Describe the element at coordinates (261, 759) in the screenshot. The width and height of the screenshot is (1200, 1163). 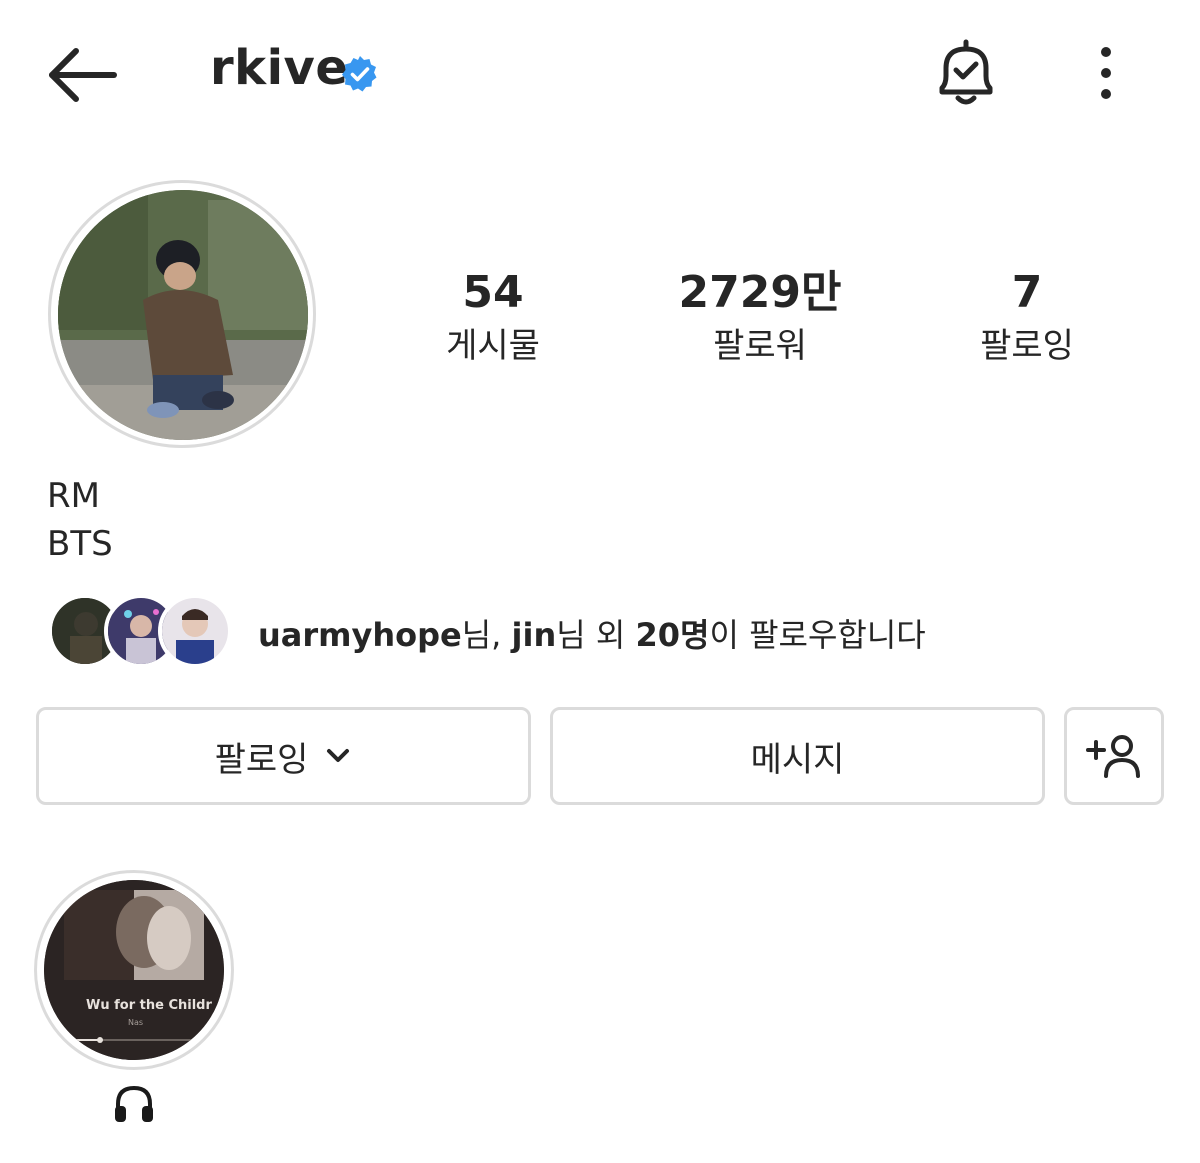
I see `following-button-label: 팔로잉` at that location.